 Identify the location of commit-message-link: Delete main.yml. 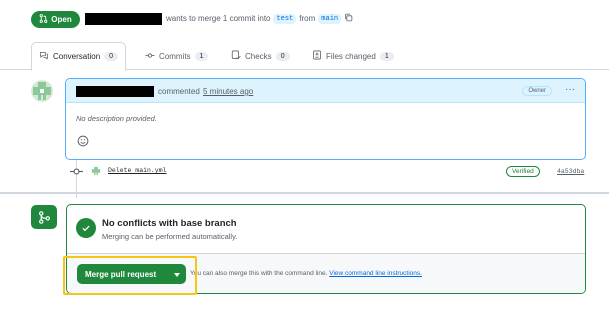
(137, 170).